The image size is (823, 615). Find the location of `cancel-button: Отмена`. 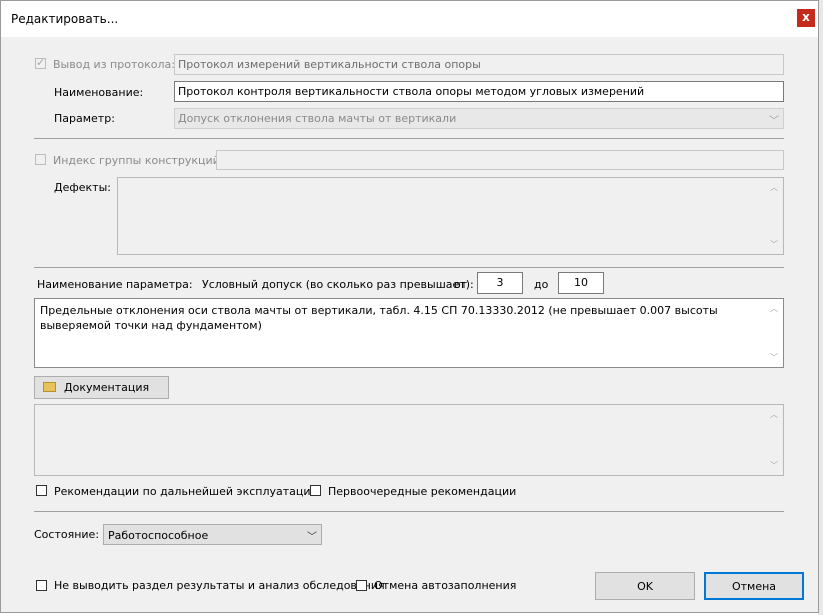

cancel-button: Отмена is located at coordinates (754, 586).